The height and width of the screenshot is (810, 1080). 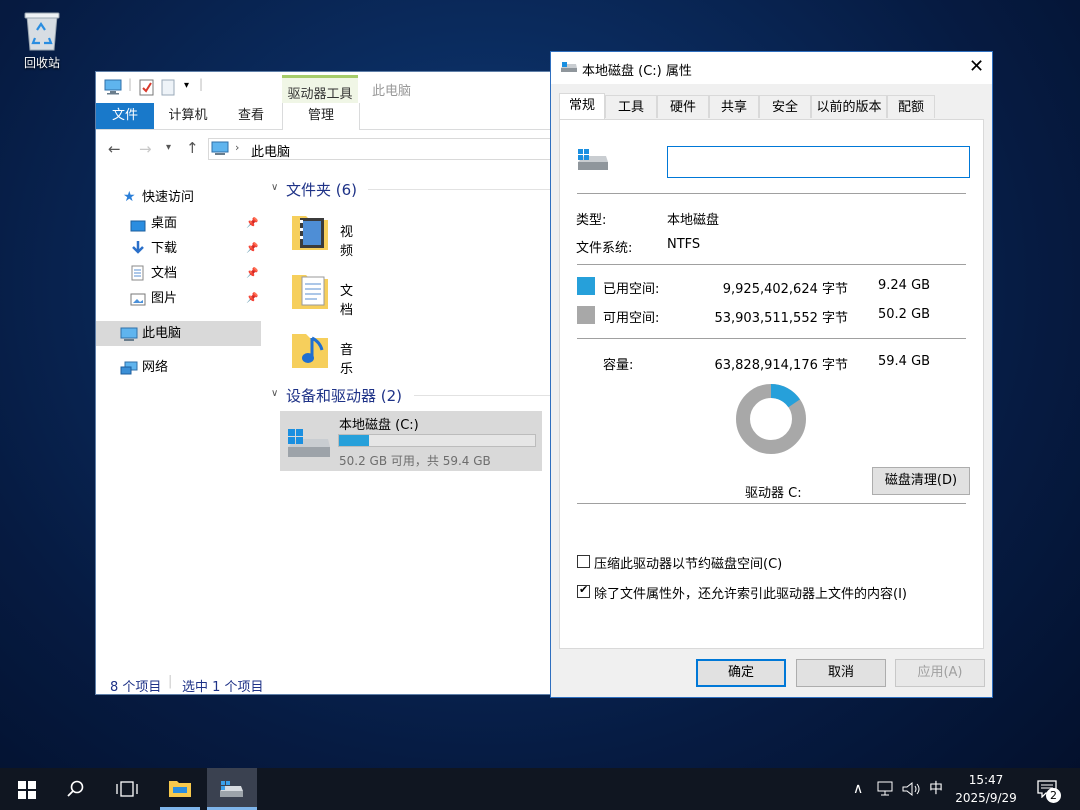 I want to click on tab-general: 常规, so click(x=582, y=106).